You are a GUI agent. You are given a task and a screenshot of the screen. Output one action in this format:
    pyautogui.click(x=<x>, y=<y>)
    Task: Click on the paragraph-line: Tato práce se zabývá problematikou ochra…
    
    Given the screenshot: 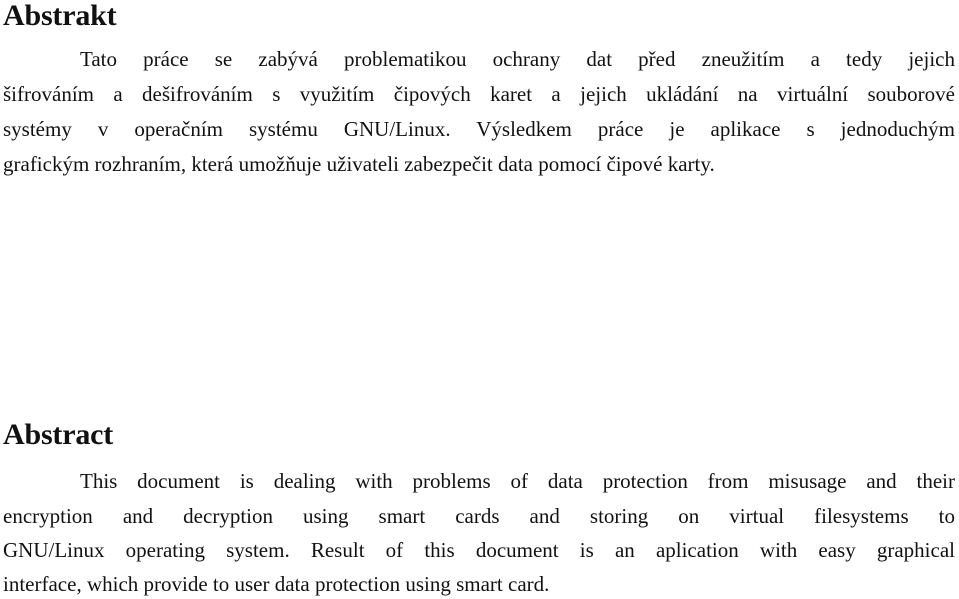 What is the action you would take?
    pyautogui.click(x=517, y=59)
    